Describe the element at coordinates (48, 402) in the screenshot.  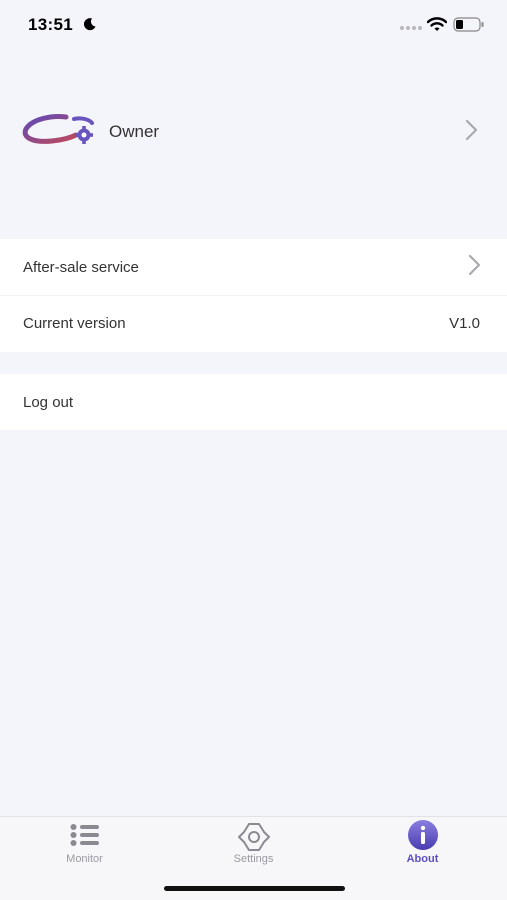
I see `logout-label: Log out` at that location.